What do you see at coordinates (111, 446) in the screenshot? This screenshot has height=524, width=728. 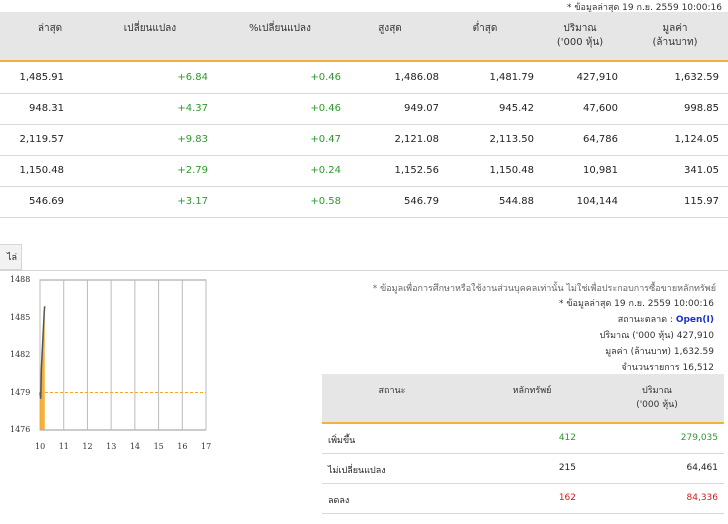 I see `x-tick-label: 13` at bounding box center [111, 446].